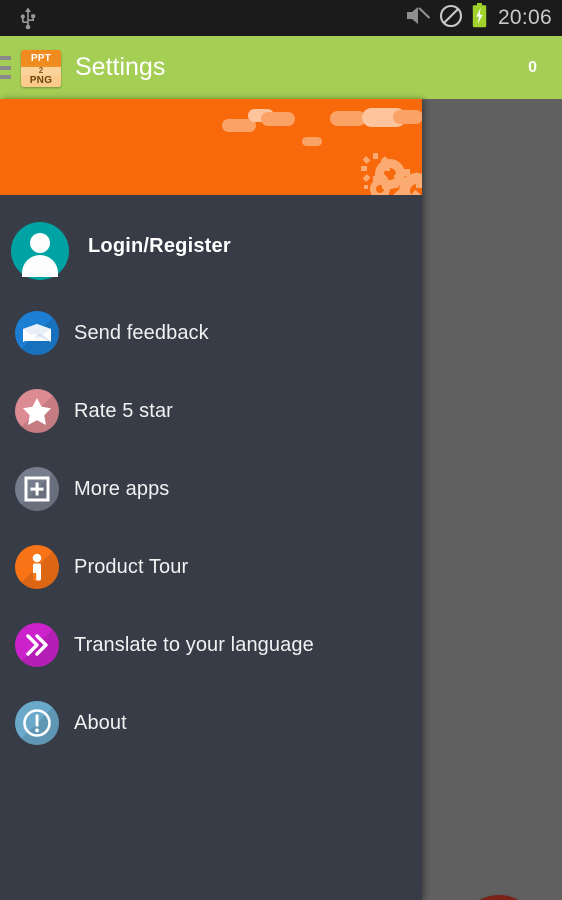 This screenshot has width=562, height=900. I want to click on status-bar: 20:06, so click(281, 18).